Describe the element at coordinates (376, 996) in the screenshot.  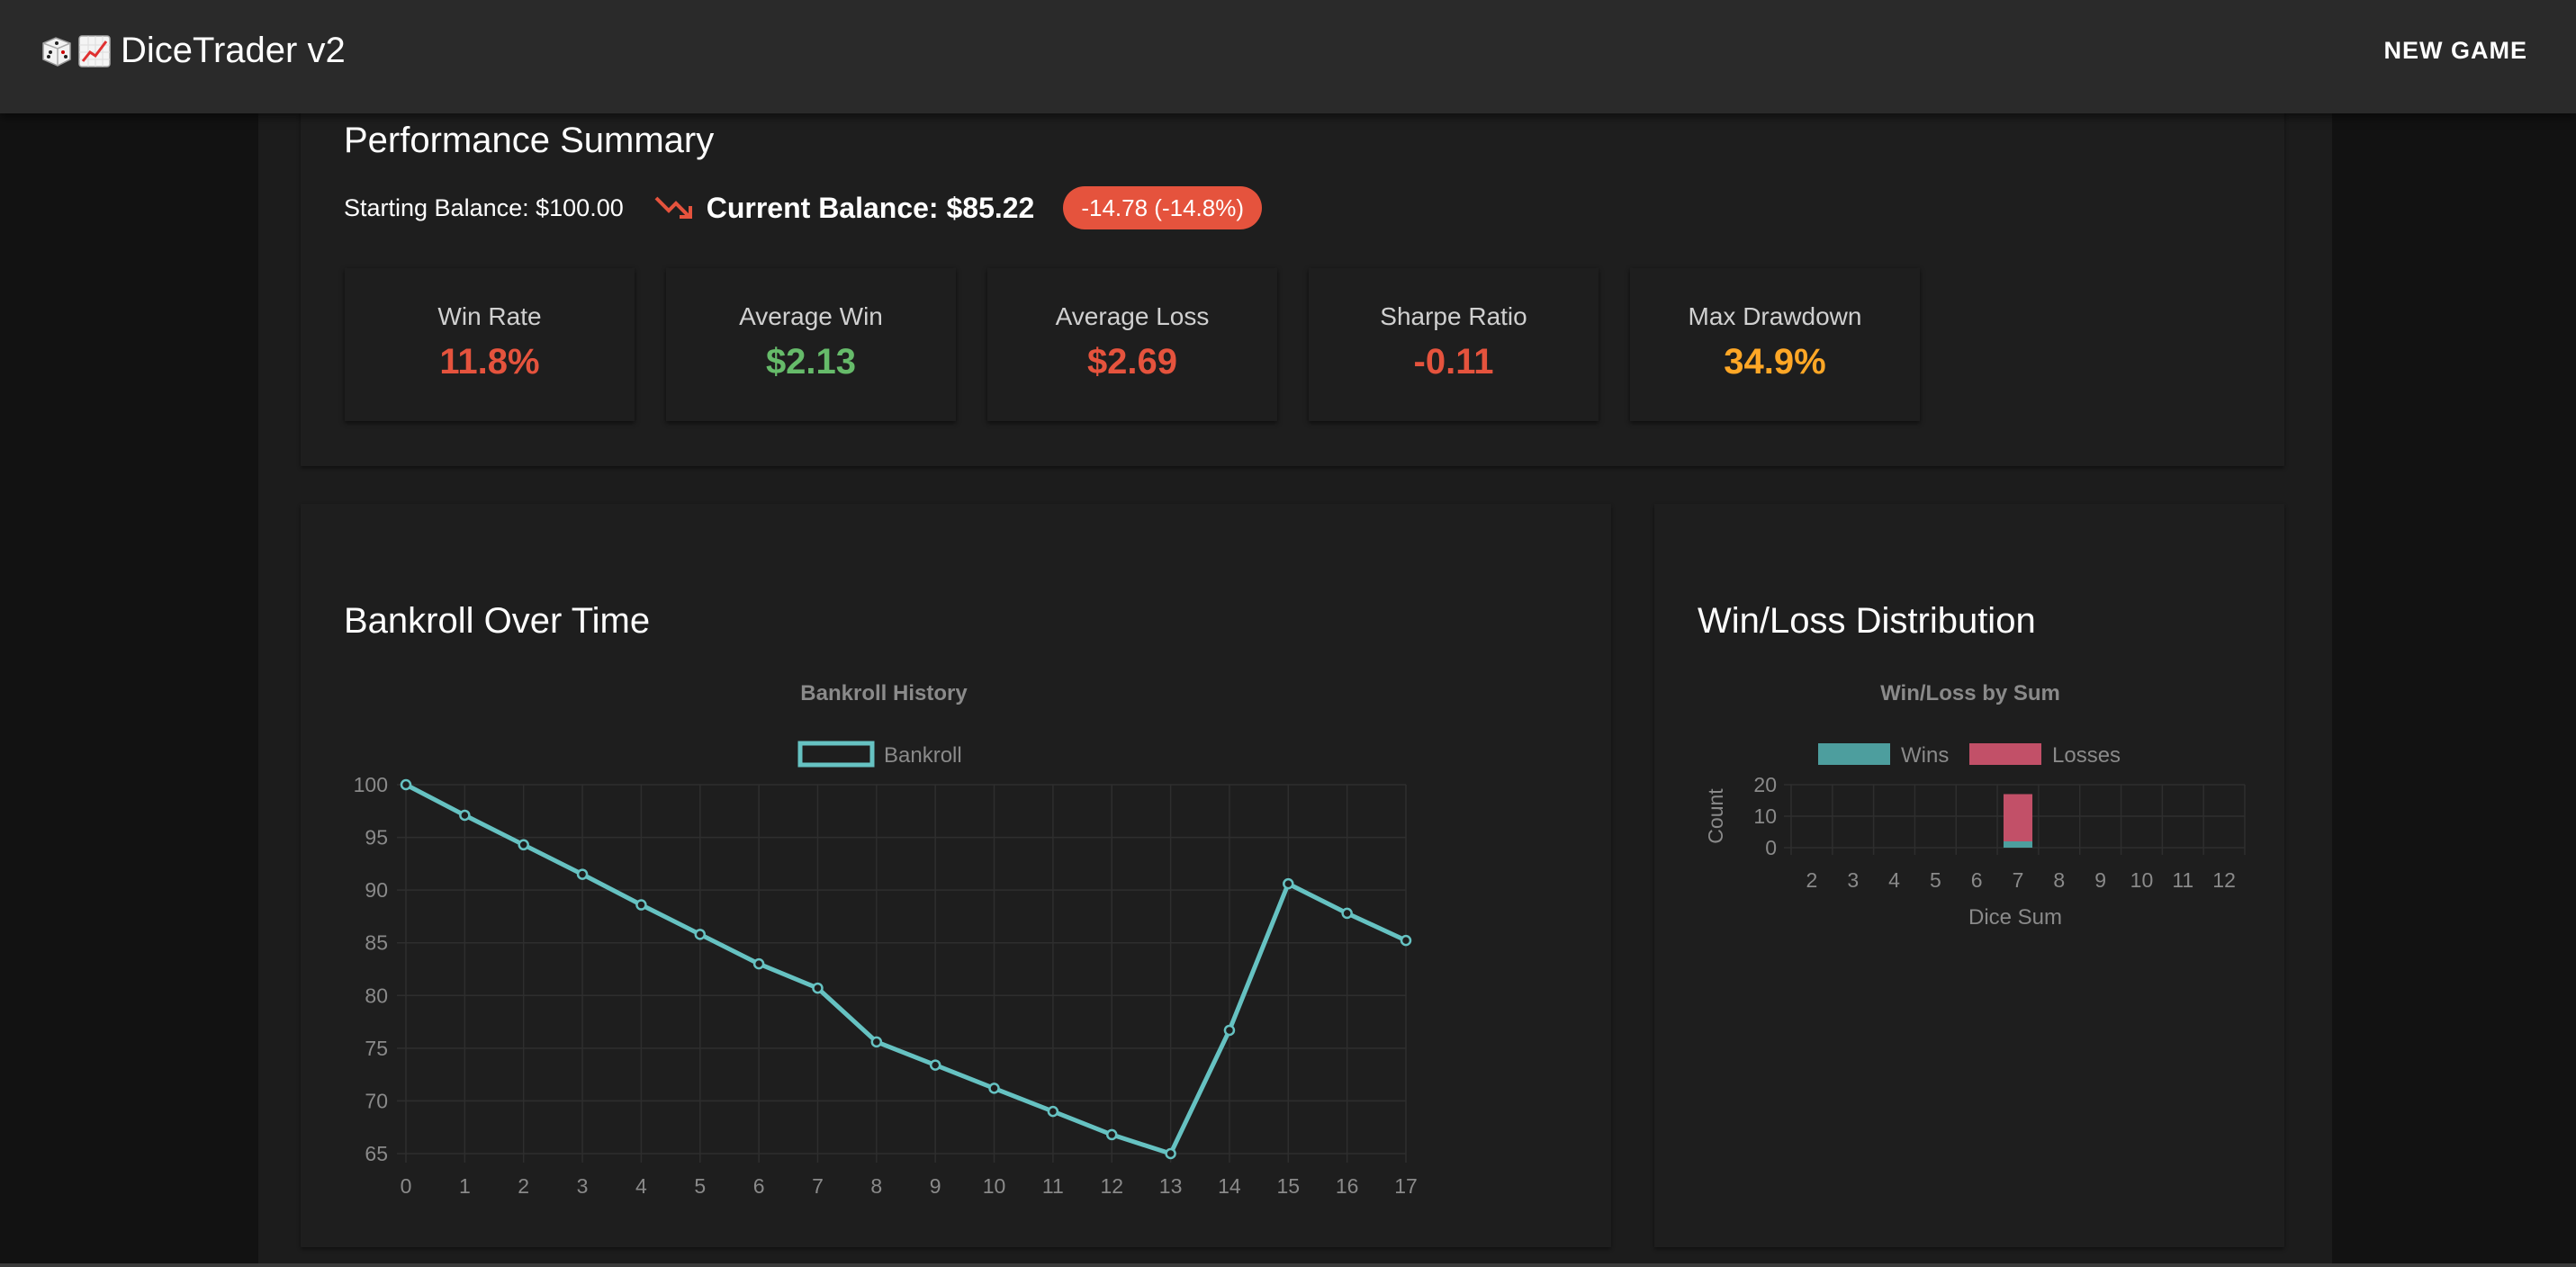
I see `y-tick-label: 80` at that location.